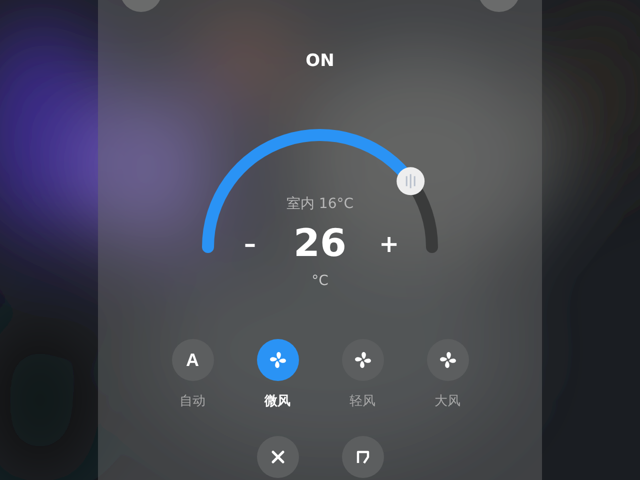 The height and width of the screenshot is (480, 640). Describe the element at coordinates (389, 244) in the screenshot. I see `increase-button: +` at that location.